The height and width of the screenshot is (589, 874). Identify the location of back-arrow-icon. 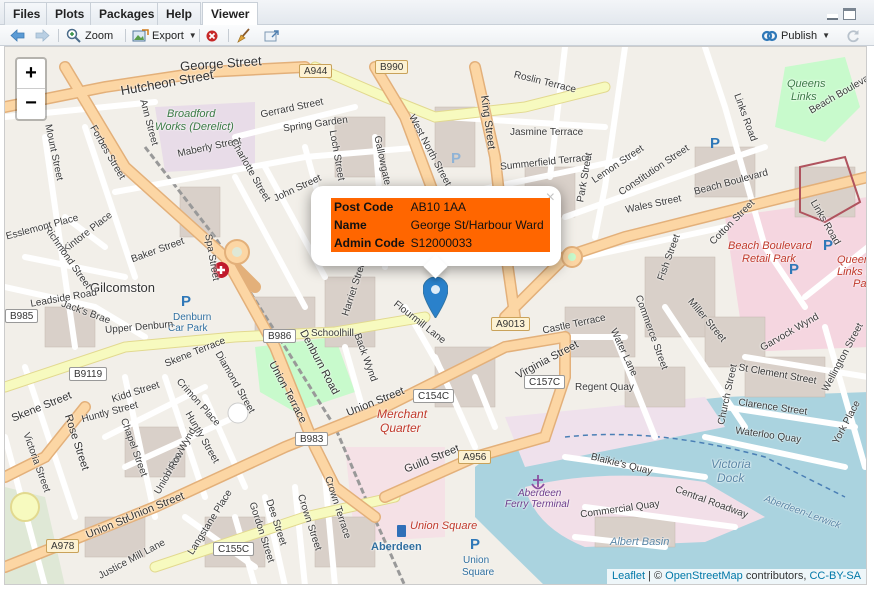
(17, 35).